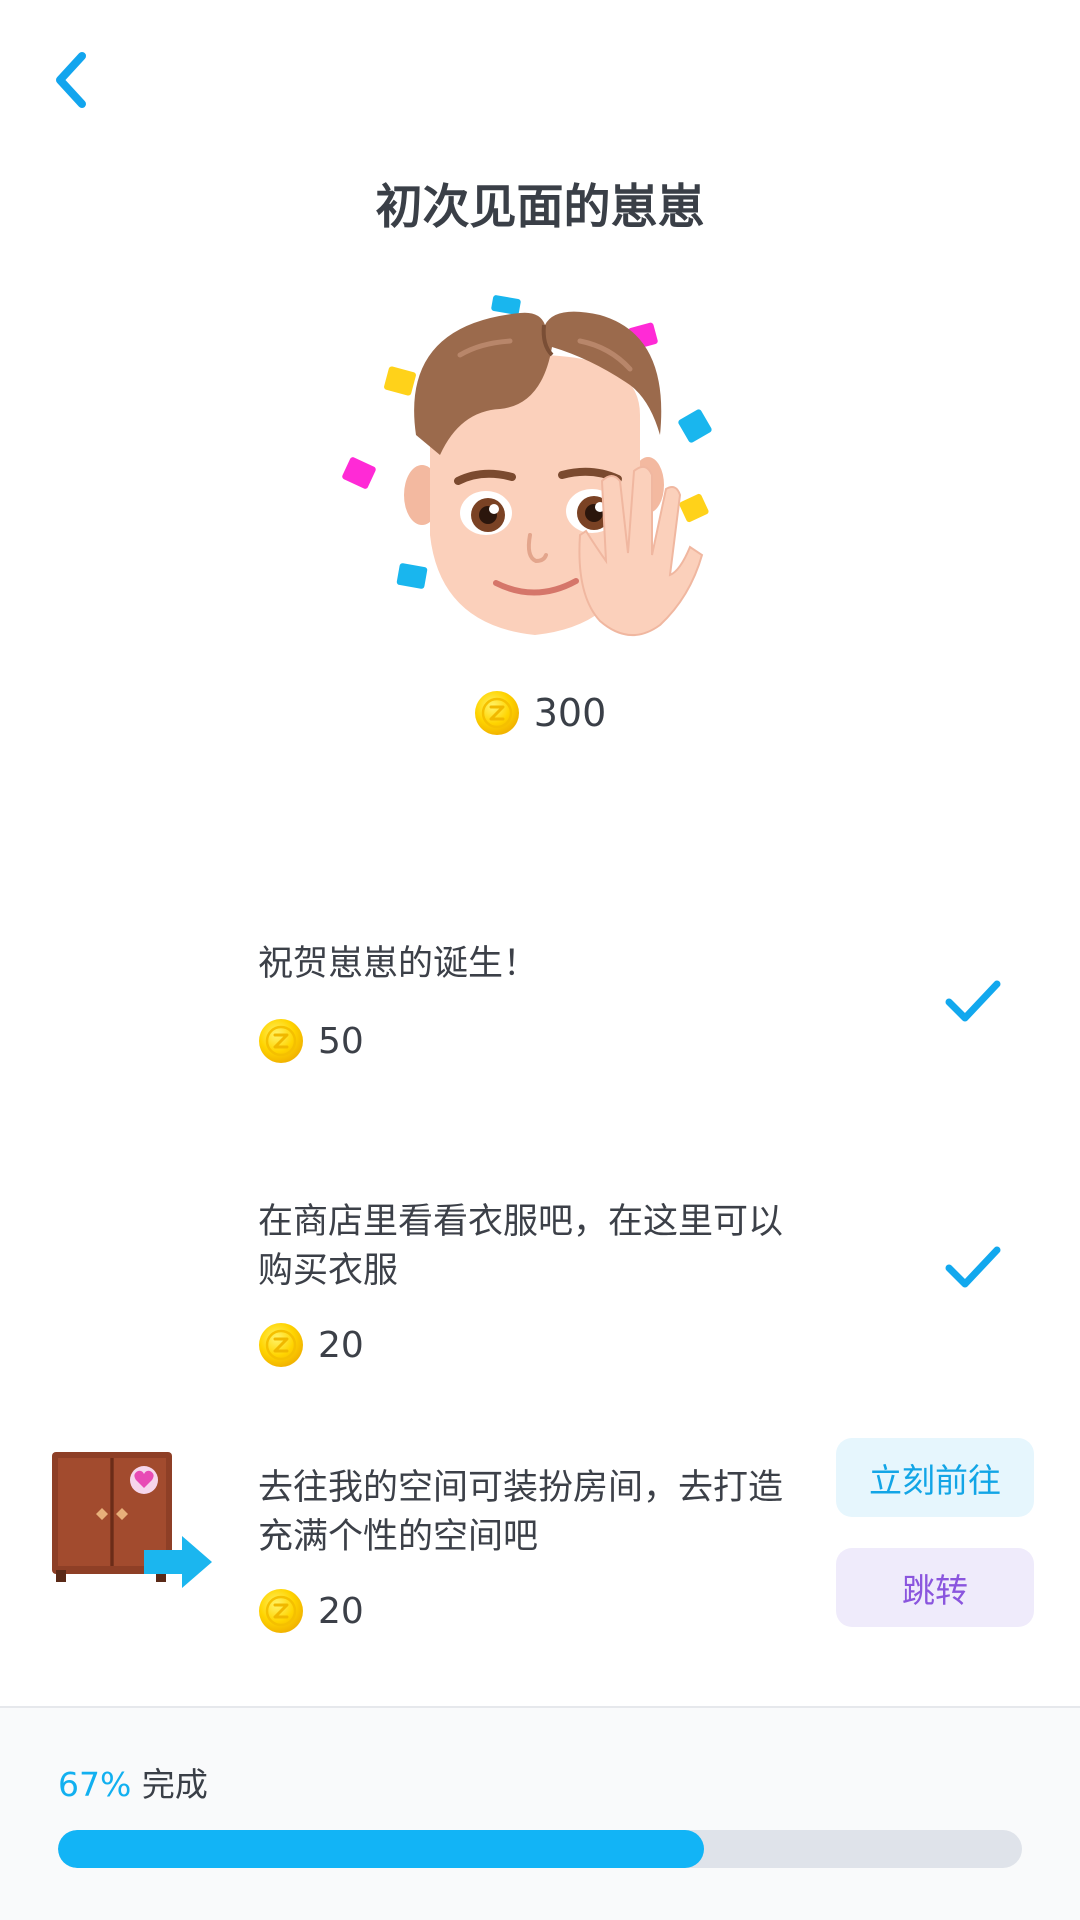 This screenshot has width=1080, height=1920. Describe the element at coordinates (540, 1813) in the screenshot. I see `progress-footer: 67% 完成` at that location.